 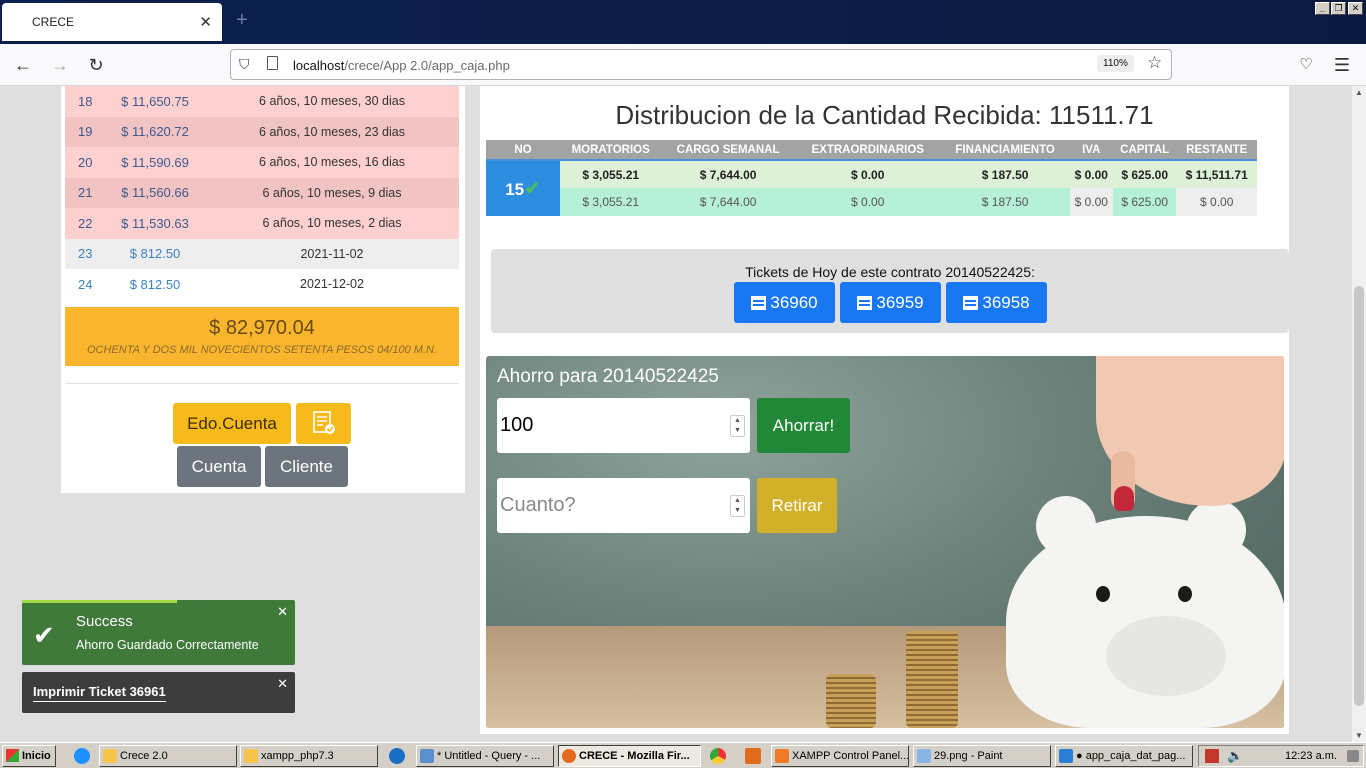 I want to click on row-number: 23, so click(x=85, y=254).